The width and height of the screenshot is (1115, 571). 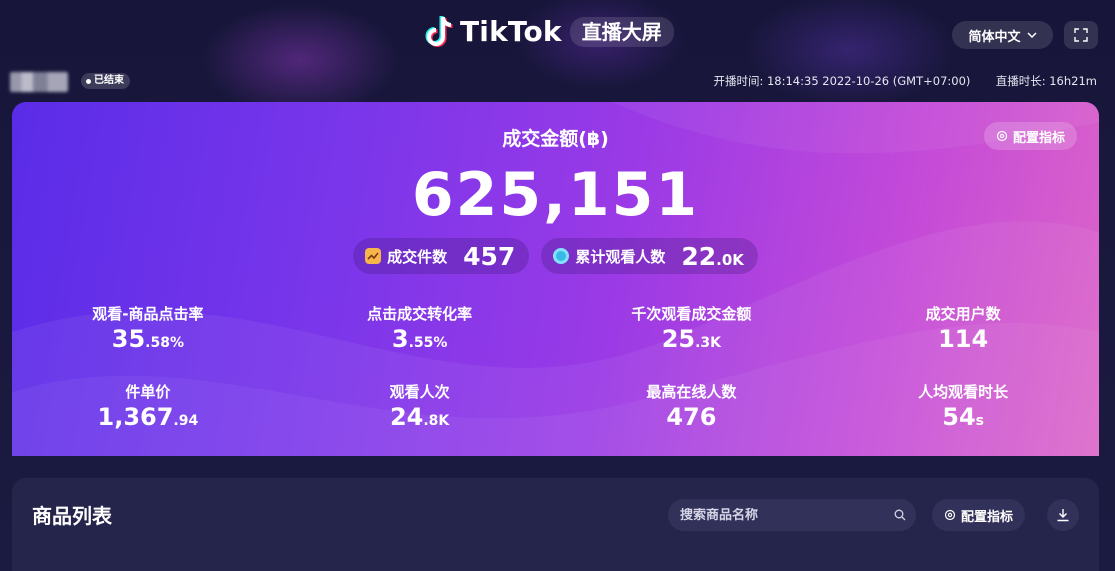 What do you see at coordinates (621, 32) in the screenshot?
I see `screen-name-badge: 直播大屏` at bounding box center [621, 32].